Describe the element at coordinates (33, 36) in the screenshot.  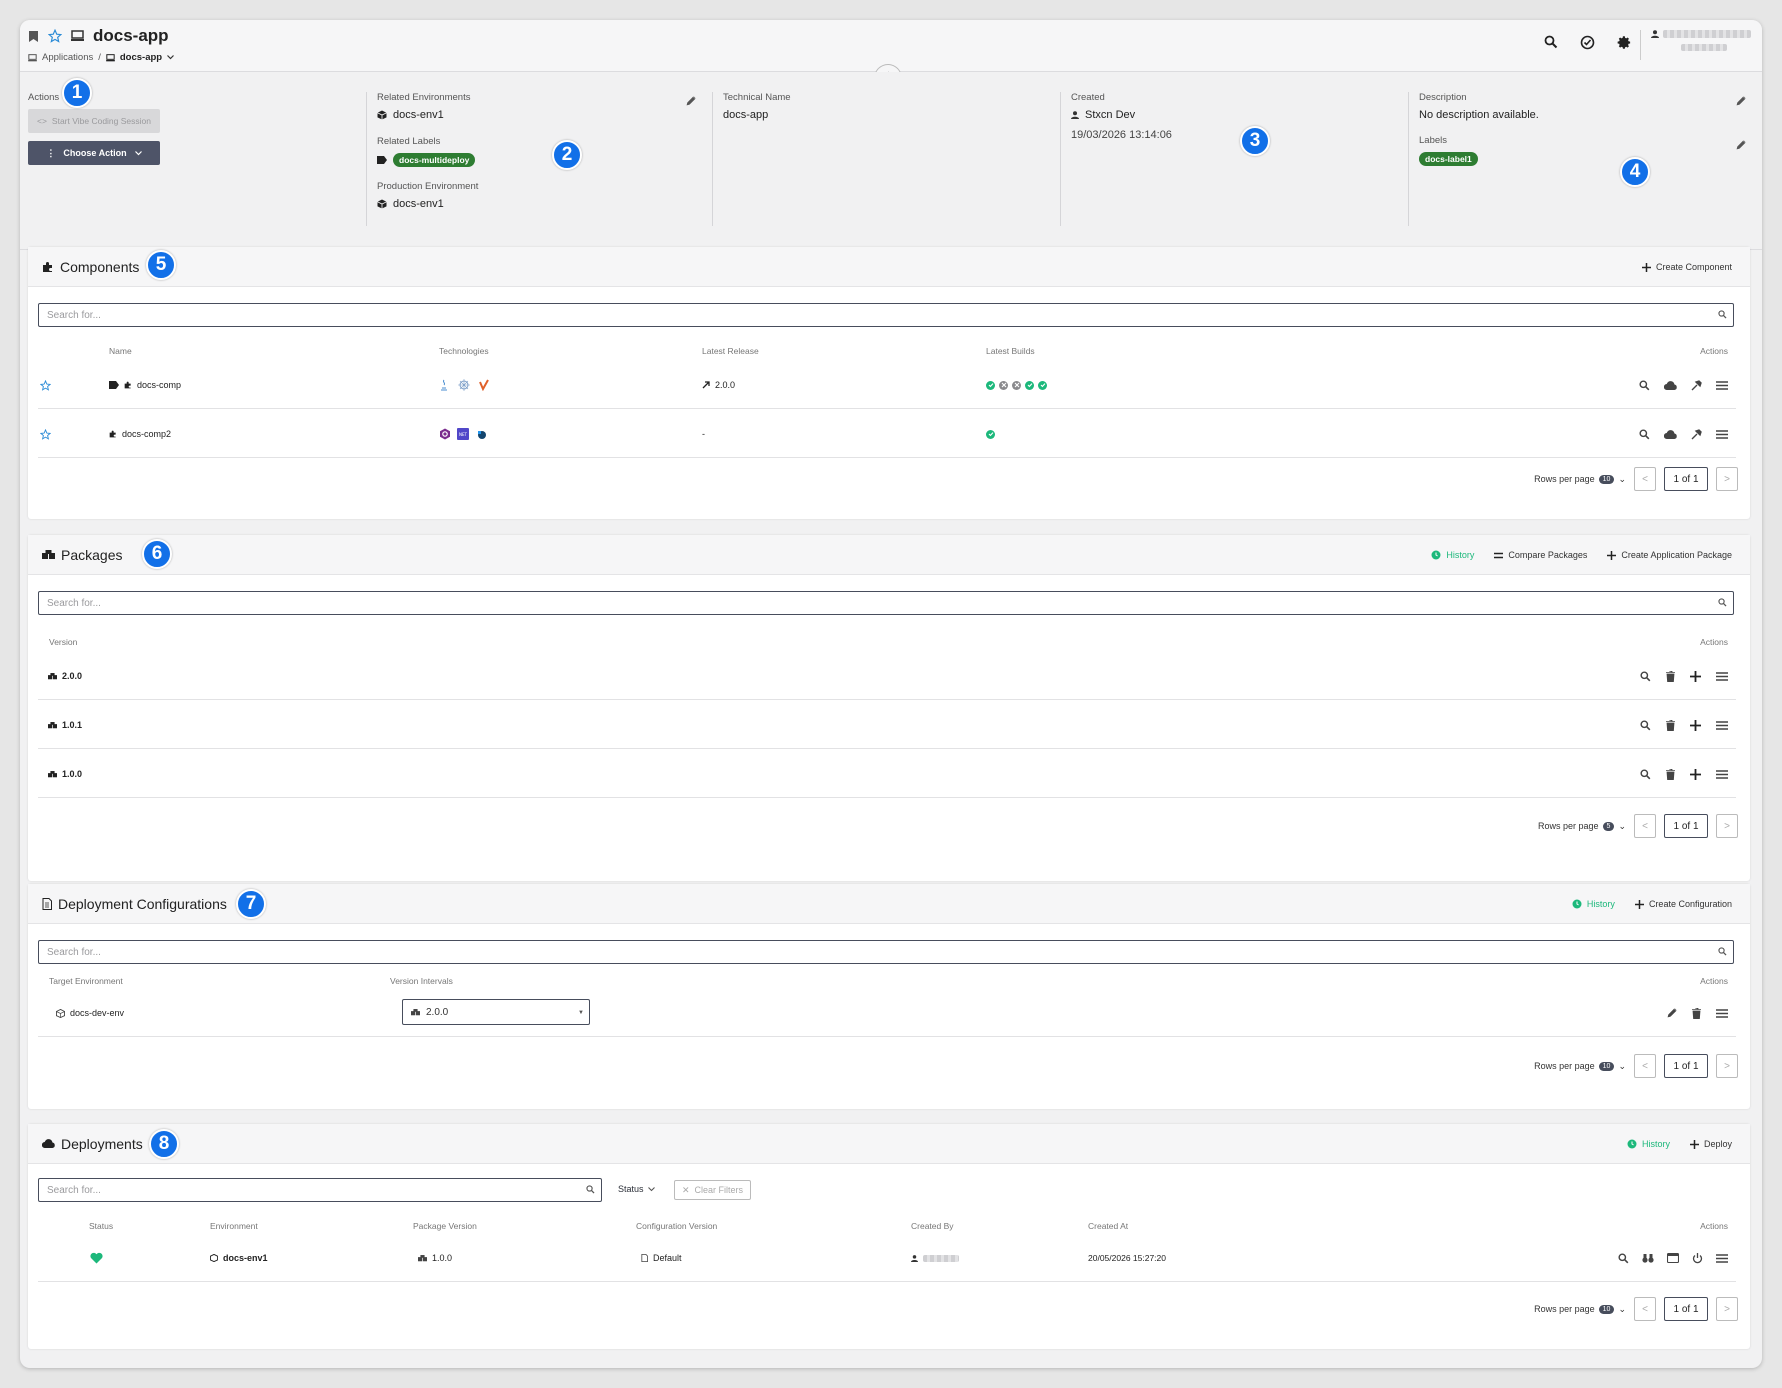
I see `bookmark-icon` at that location.